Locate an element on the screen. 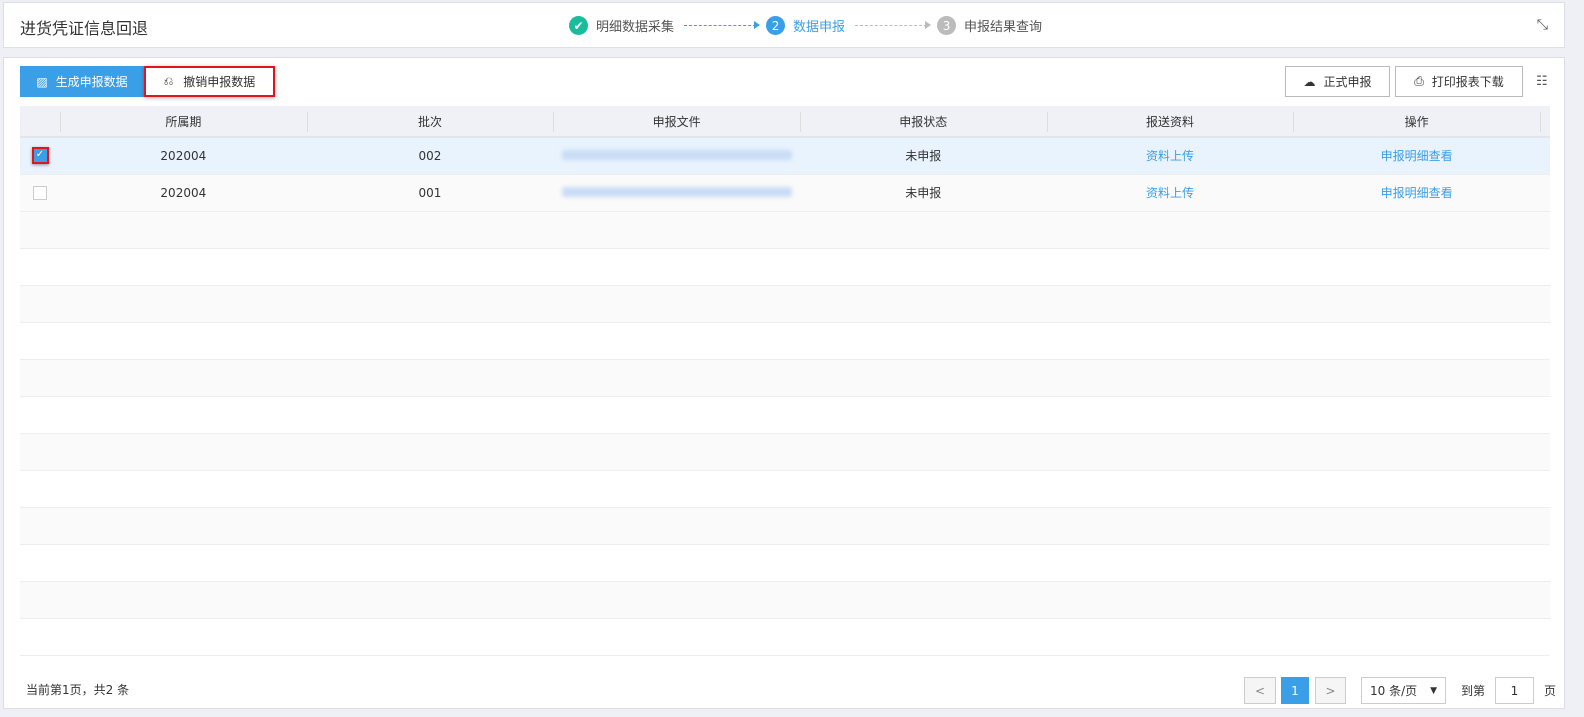 This screenshot has width=1584, height=717. generate-button: ▨ 生成申报数据 is located at coordinates (82, 81).